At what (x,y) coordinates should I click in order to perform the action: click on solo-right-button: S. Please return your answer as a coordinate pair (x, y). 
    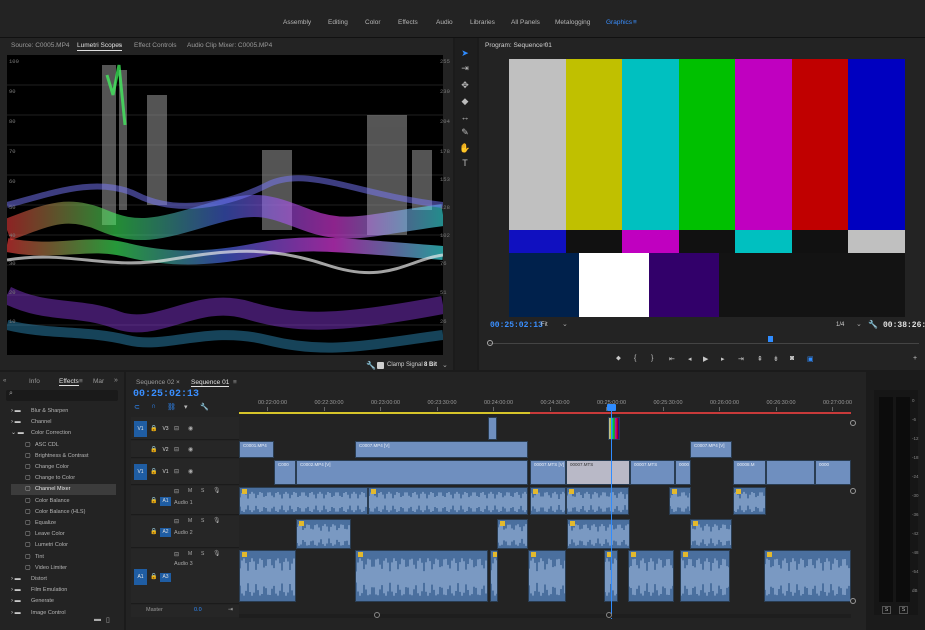
    Looking at the image, I should click on (903, 610).